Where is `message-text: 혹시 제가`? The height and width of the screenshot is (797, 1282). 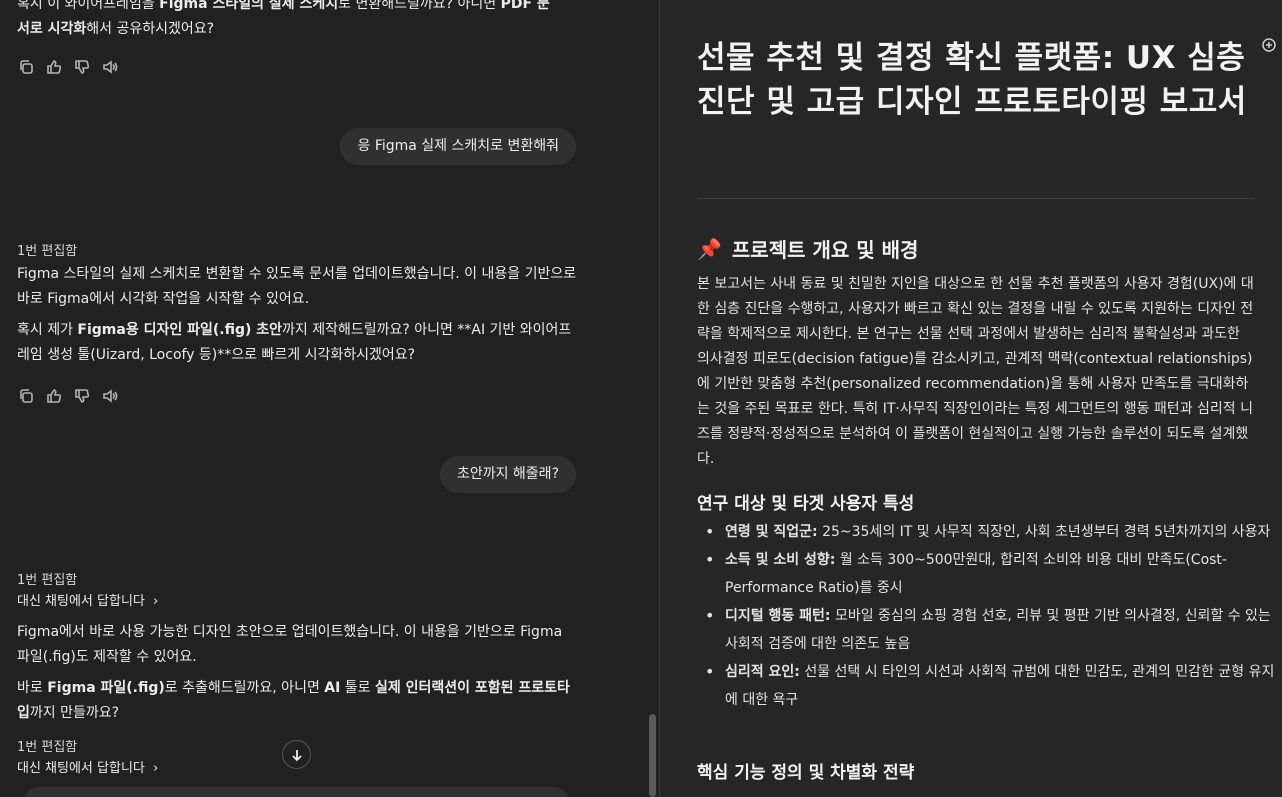 message-text: 혹시 제가 is located at coordinates (47, 330).